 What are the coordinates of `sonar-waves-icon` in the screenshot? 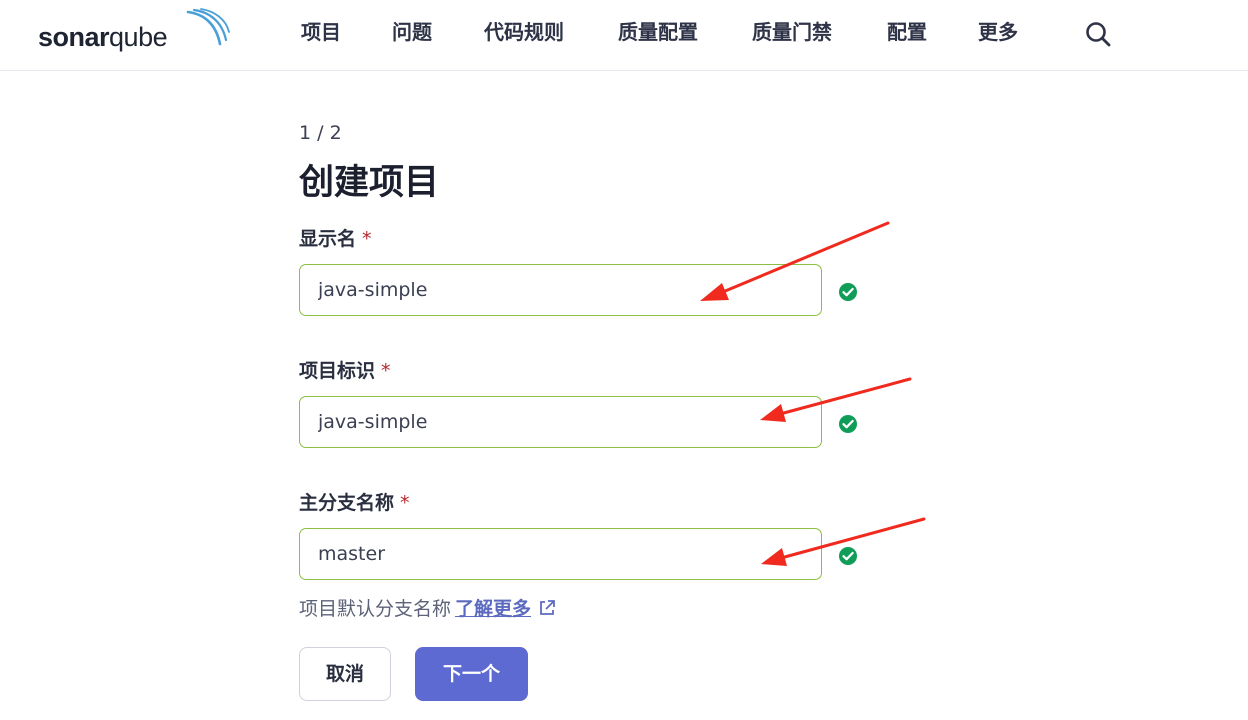 It's located at (208, 27).